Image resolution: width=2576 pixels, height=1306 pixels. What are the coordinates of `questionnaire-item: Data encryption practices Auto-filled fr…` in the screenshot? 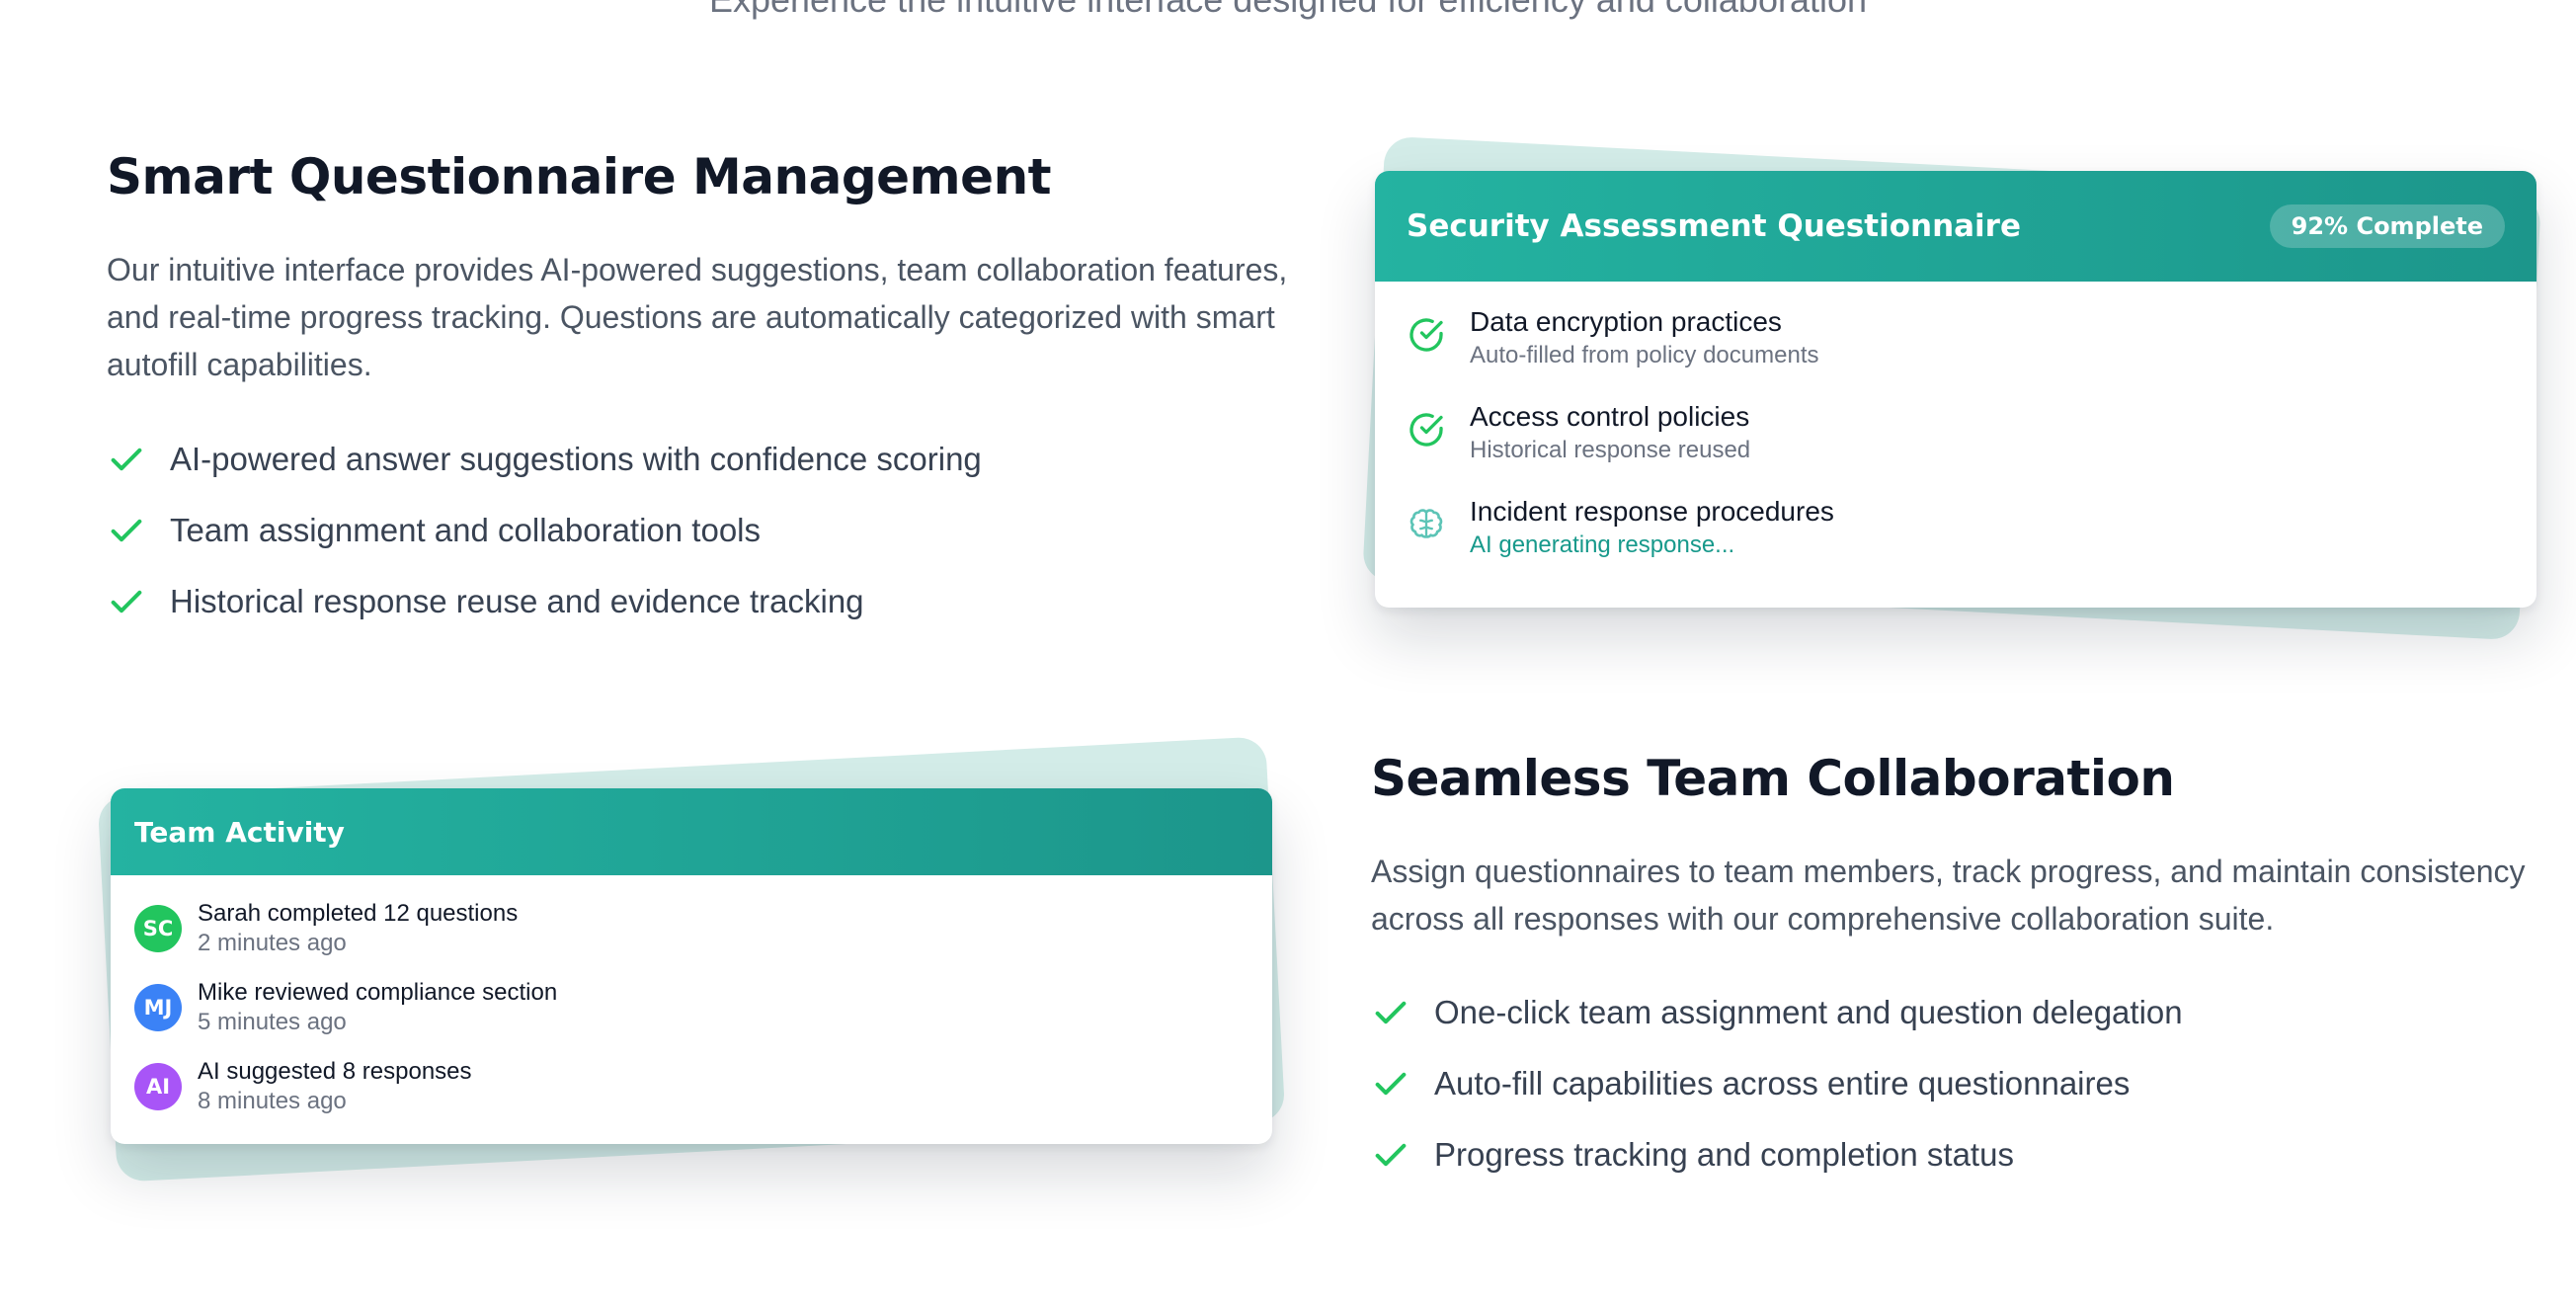 It's located at (1956, 353).